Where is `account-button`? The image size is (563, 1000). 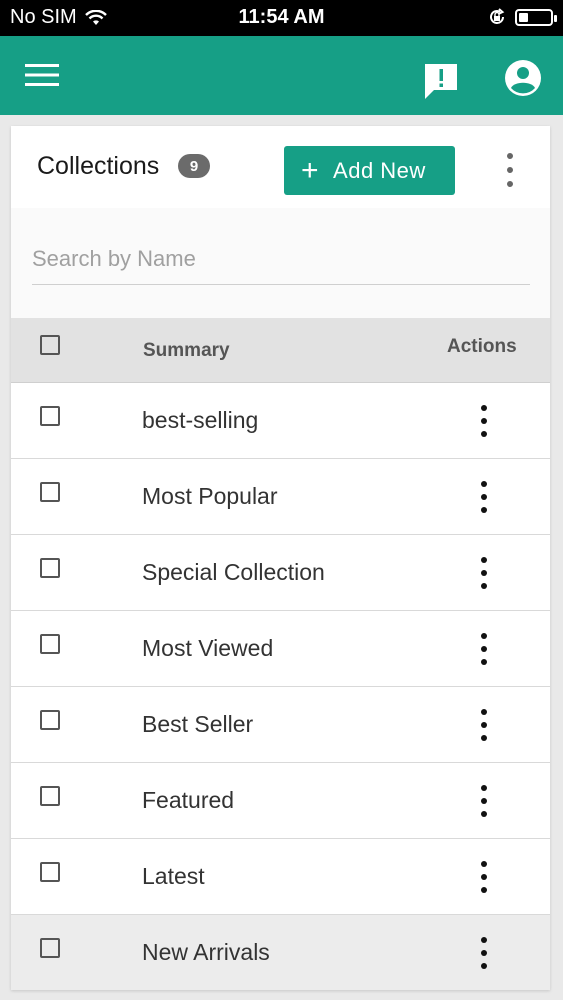
account-button is located at coordinates (523, 78).